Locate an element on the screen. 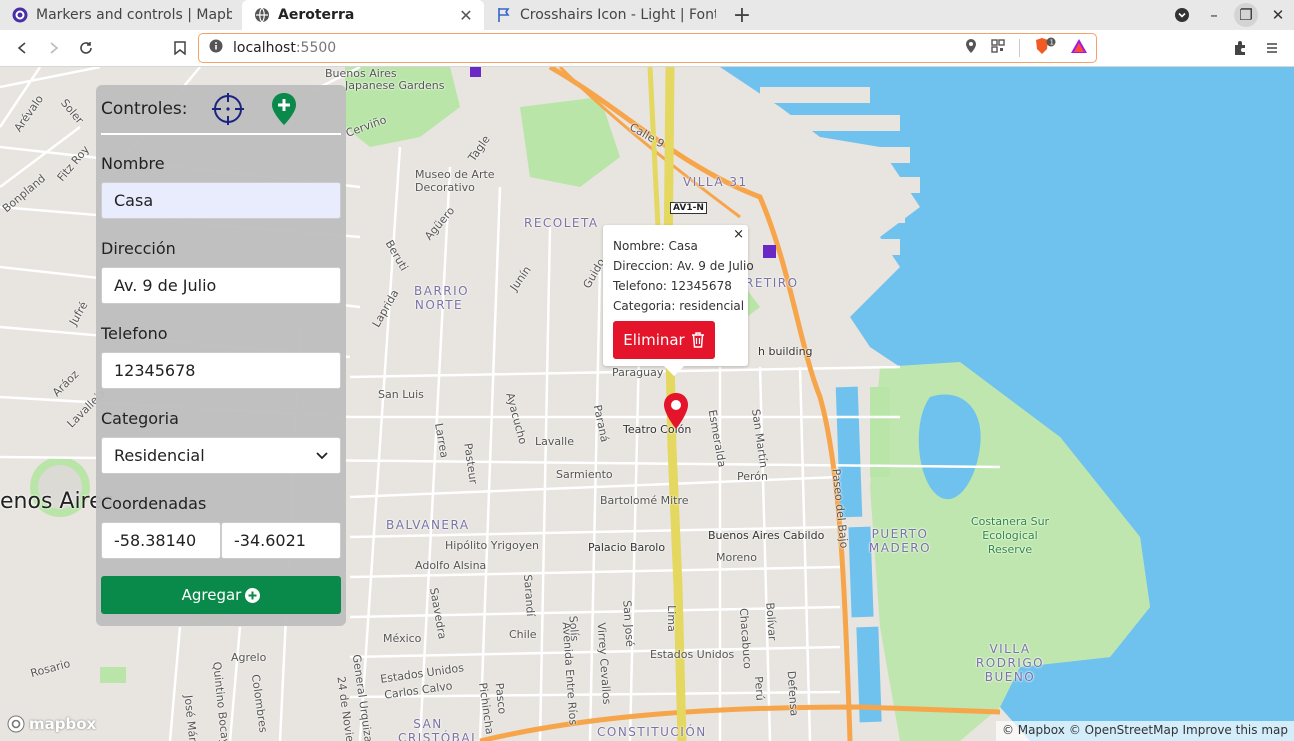 This screenshot has height=741, width=1294. brave-rewards-icon is located at coordinates (1079, 48).